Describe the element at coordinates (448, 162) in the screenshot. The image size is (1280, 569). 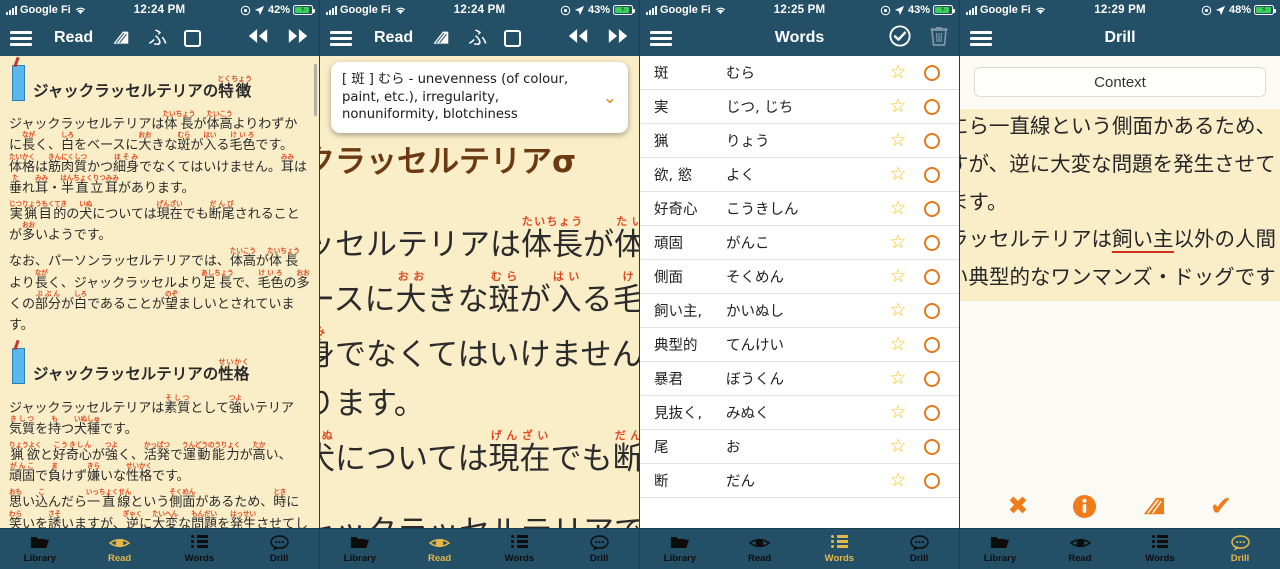
I see `zoomed-title-line: クラッセルテリアσ` at that location.